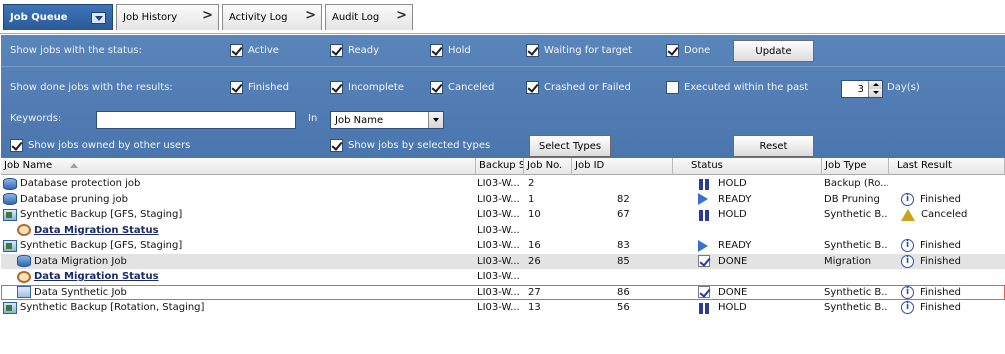  What do you see at coordinates (98, 18) in the screenshot?
I see `dropdown-arrow-icon` at bounding box center [98, 18].